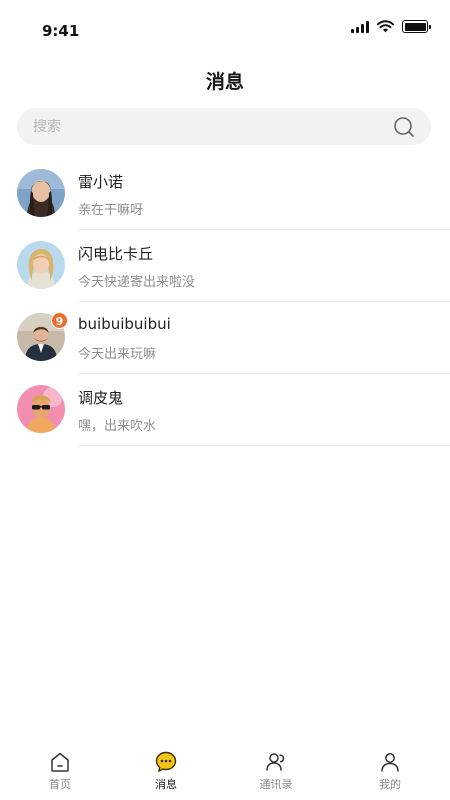  Describe the element at coordinates (117, 426) in the screenshot. I see `message-preview: 嘿，出来吹水` at that location.